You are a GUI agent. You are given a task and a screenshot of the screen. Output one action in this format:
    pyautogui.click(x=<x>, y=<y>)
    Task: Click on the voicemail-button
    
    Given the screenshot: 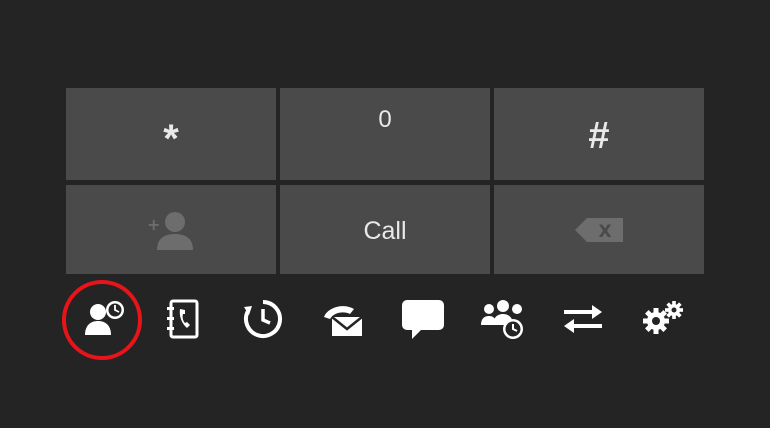 What is the action you would take?
    pyautogui.click(x=343, y=319)
    